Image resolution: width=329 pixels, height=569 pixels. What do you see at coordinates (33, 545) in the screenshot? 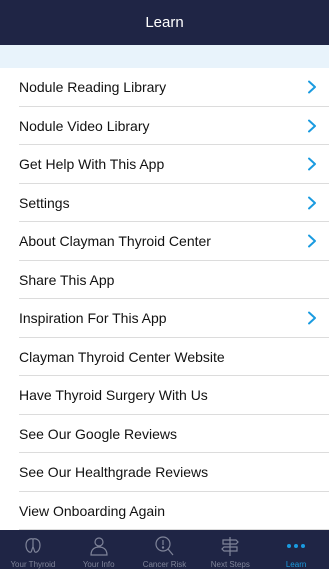
I see `thyroid-icon` at bounding box center [33, 545].